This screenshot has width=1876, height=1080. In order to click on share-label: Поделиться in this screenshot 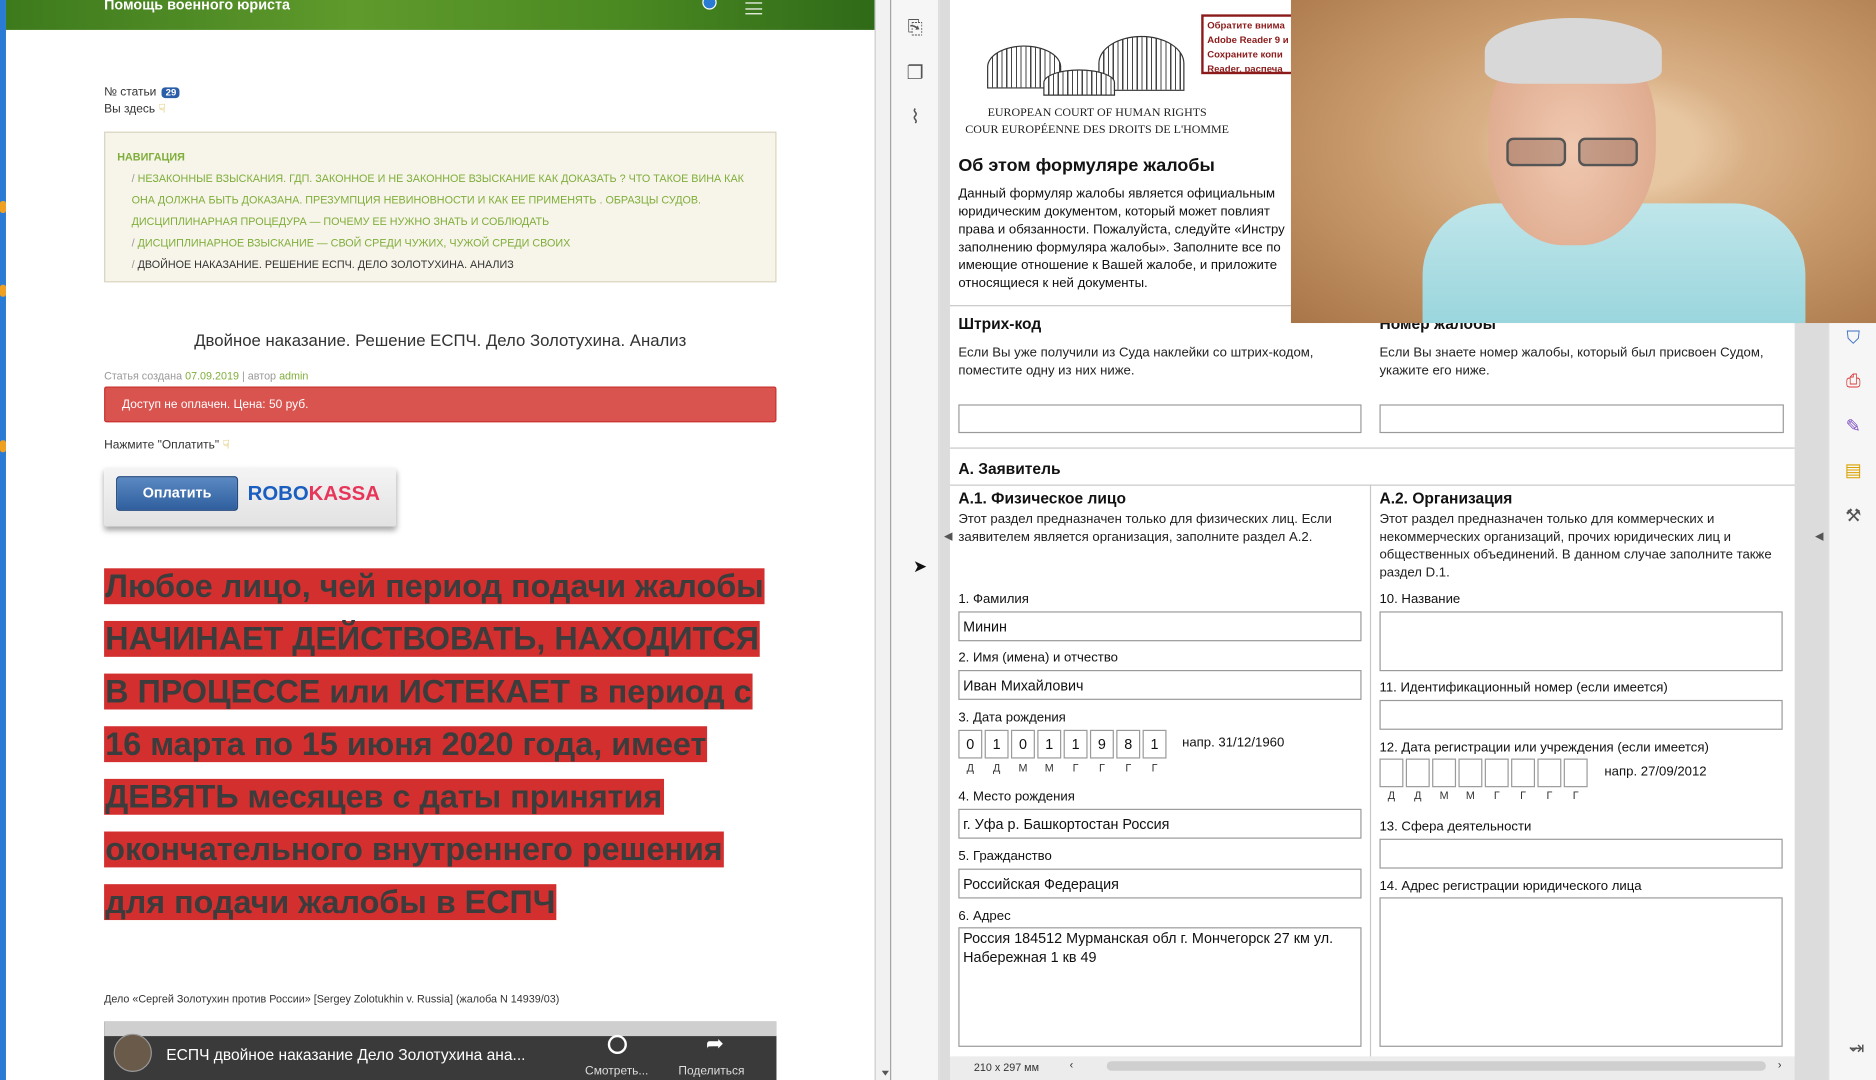, I will do `click(711, 1071)`.